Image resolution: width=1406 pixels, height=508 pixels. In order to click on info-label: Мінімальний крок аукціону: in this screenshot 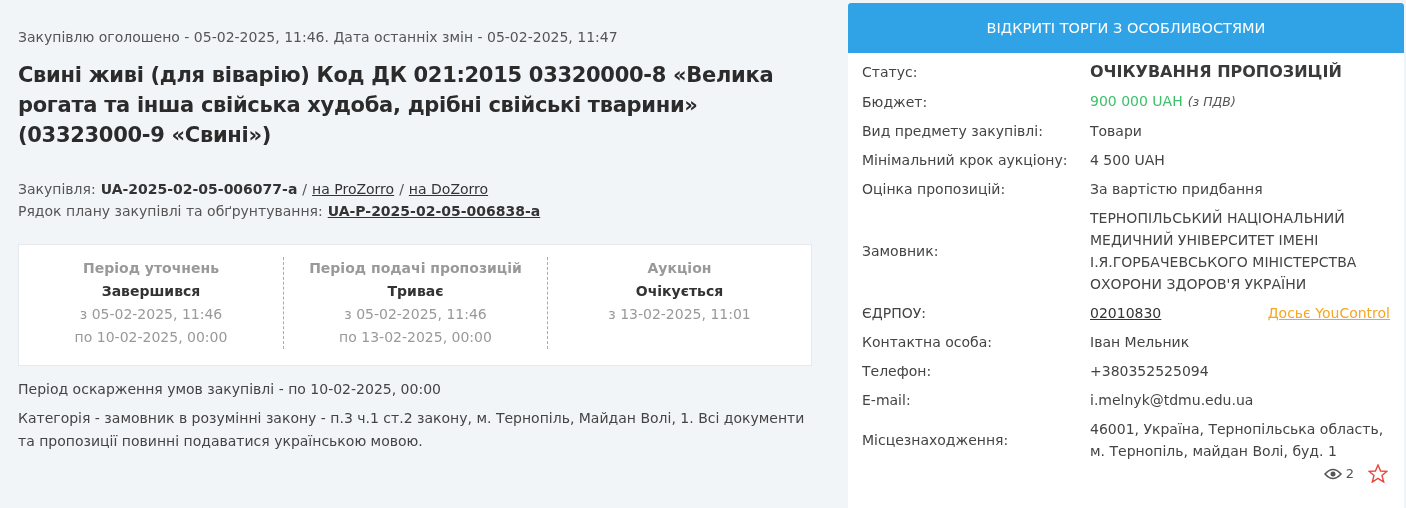, I will do `click(965, 160)`.